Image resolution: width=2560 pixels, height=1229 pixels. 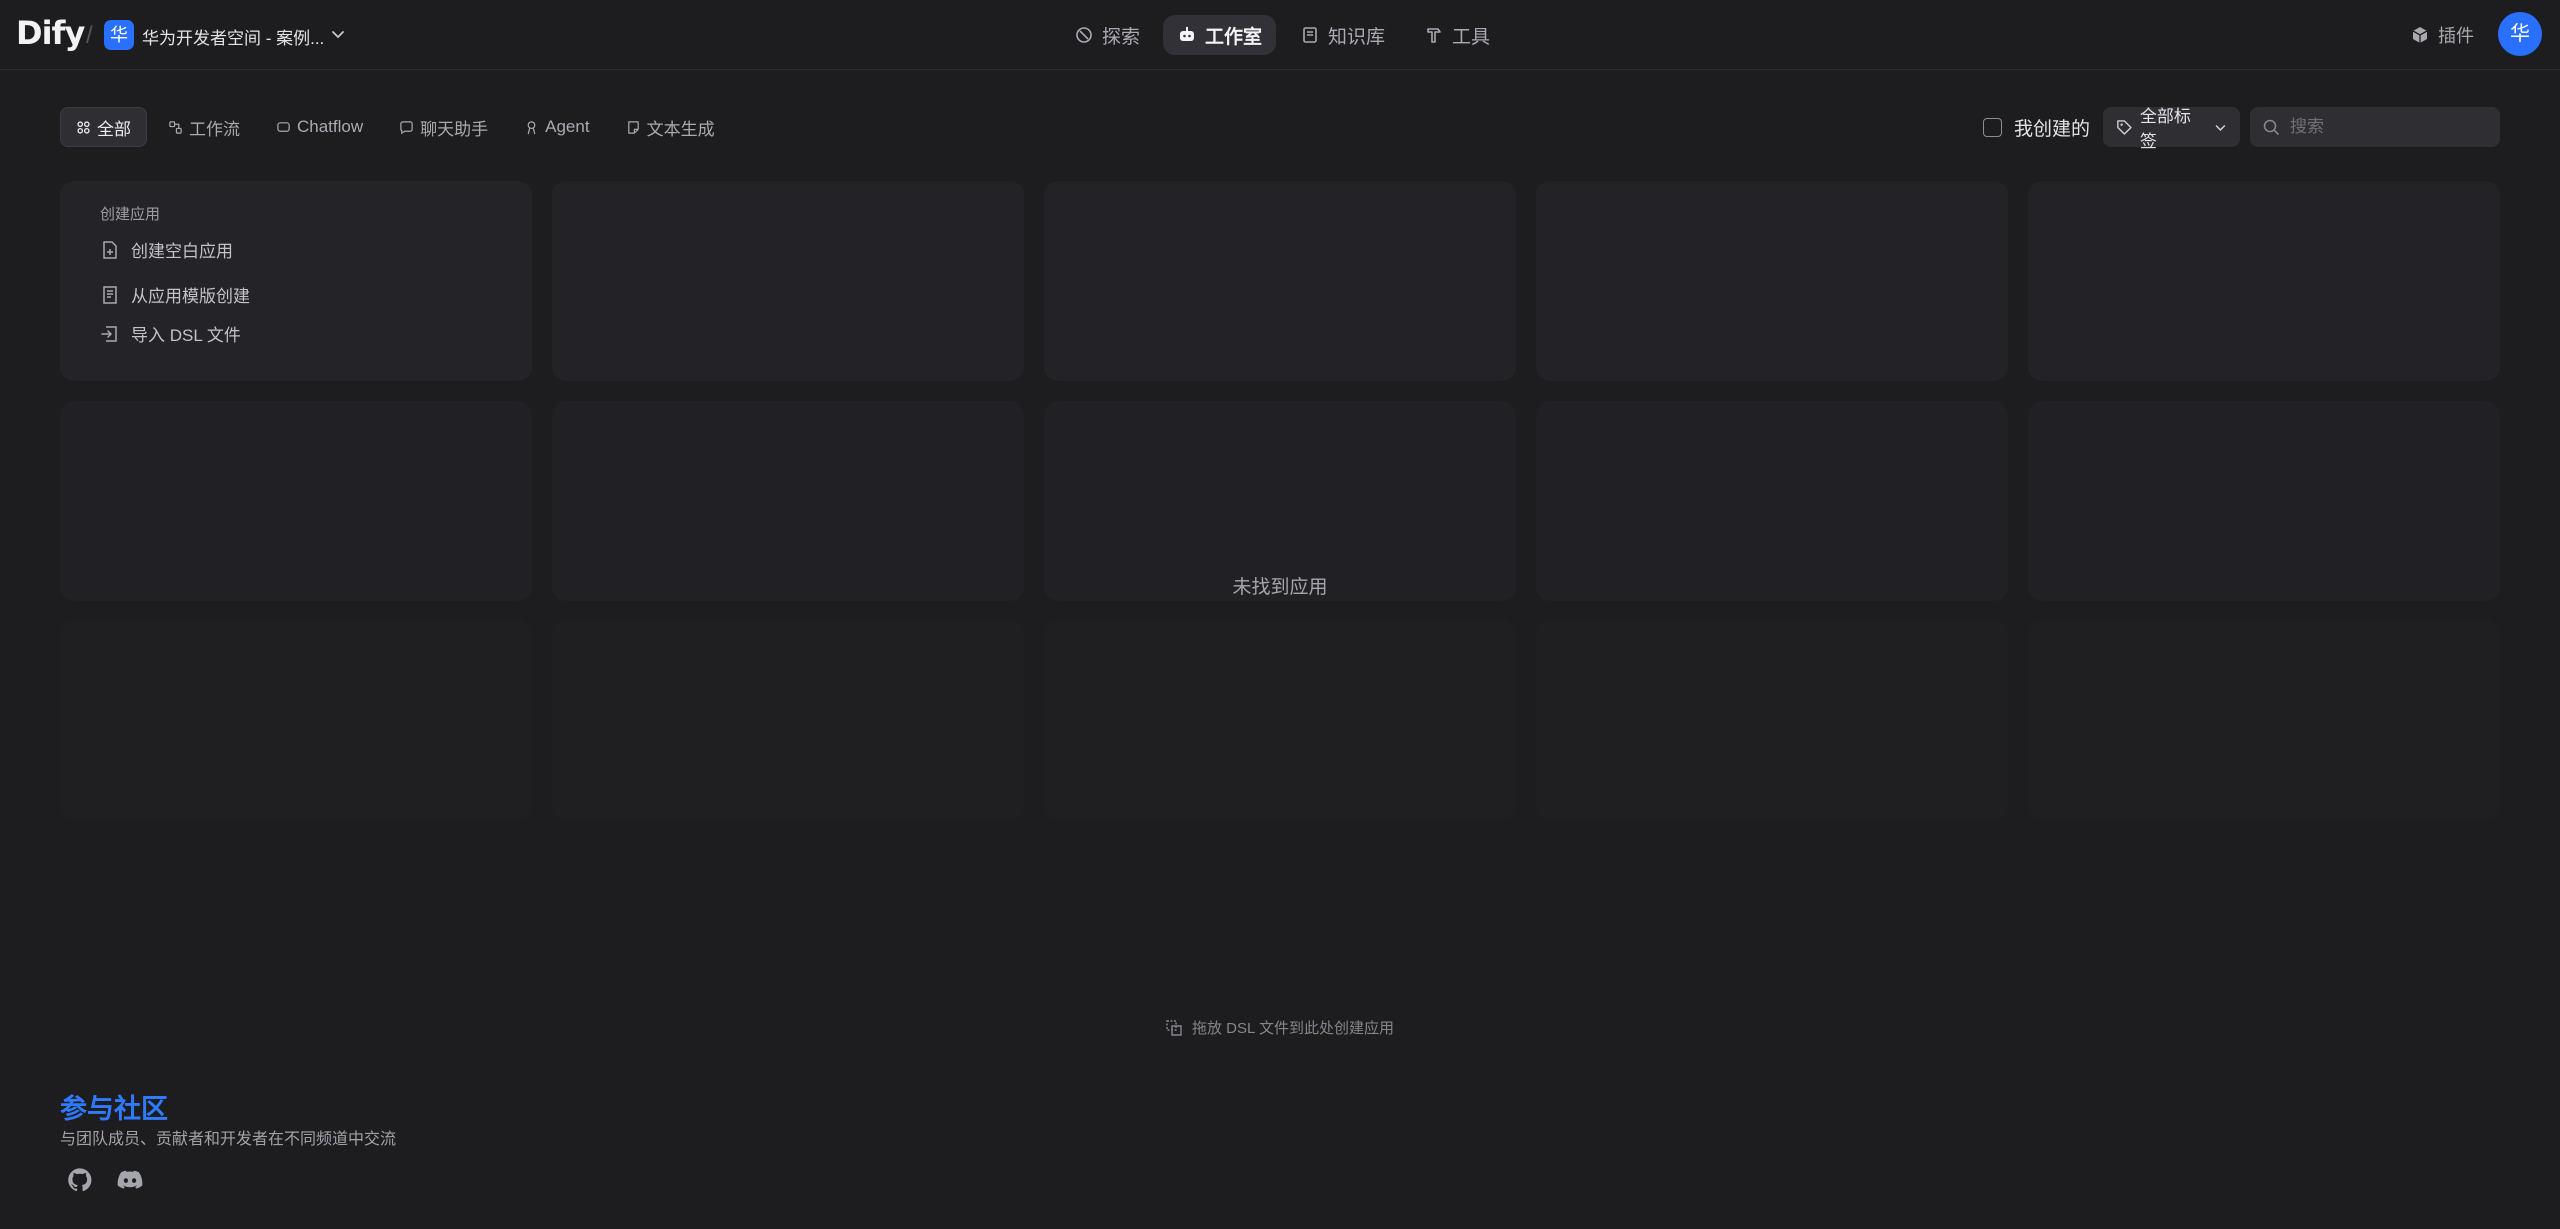 I want to click on tab-text-generation-label: 文本生成, so click(x=680, y=129).